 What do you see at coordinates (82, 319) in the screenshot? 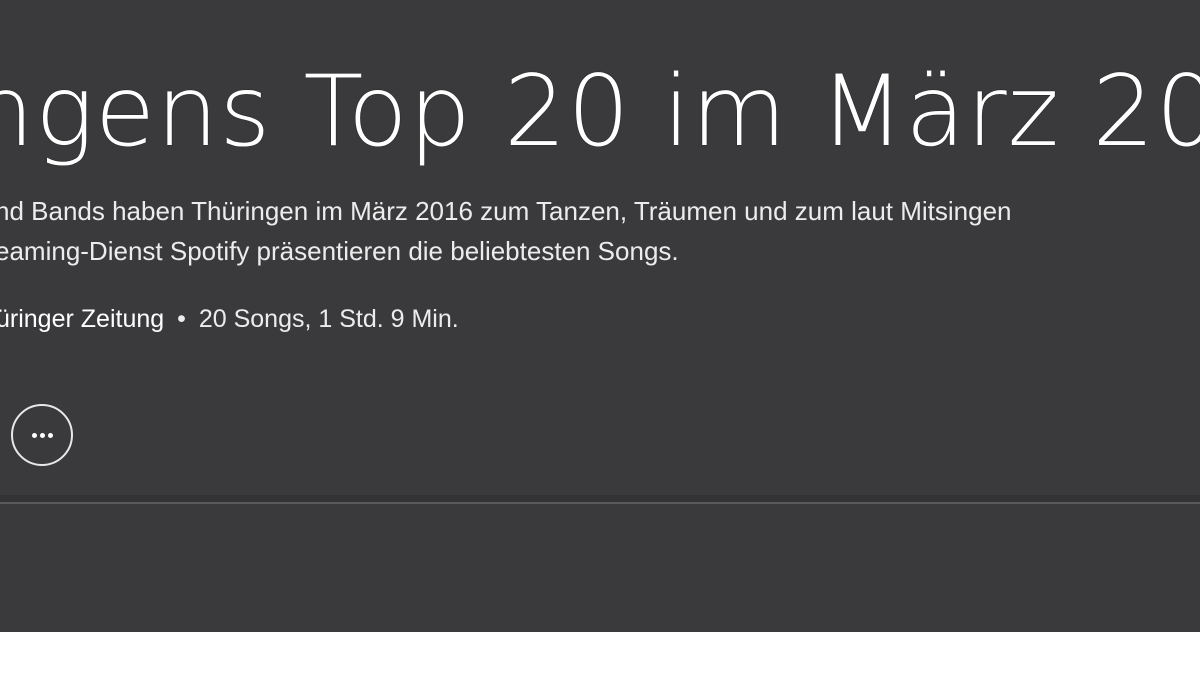
I see `playlist-owner-link: üringer Zeitung` at bounding box center [82, 319].